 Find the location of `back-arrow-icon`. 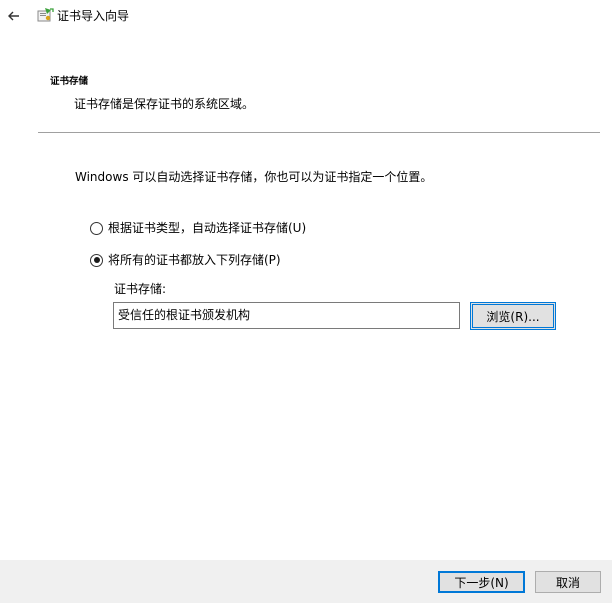

back-arrow-icon is located at coordinates (14, 16).